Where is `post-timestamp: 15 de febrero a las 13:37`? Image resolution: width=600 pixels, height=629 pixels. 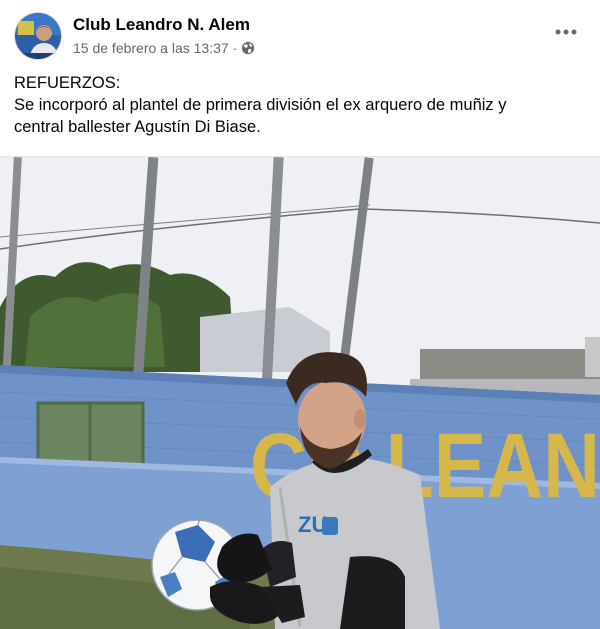 post-timestamp: 15 de febrero a las 13:37 is located at coordinates (151, 48).